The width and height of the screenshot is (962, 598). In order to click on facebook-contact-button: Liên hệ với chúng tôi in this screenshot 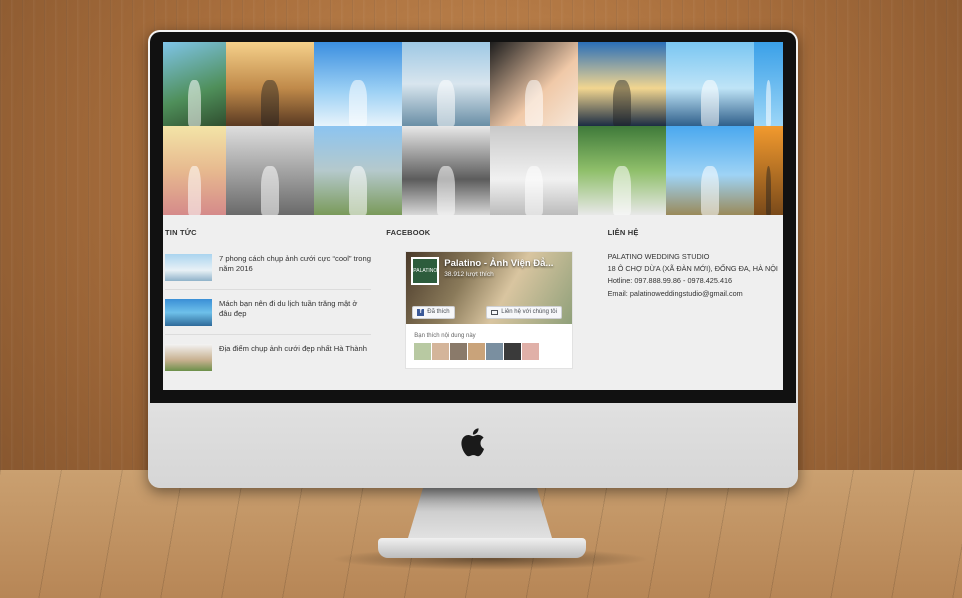, I will do `click(524, 312)`.